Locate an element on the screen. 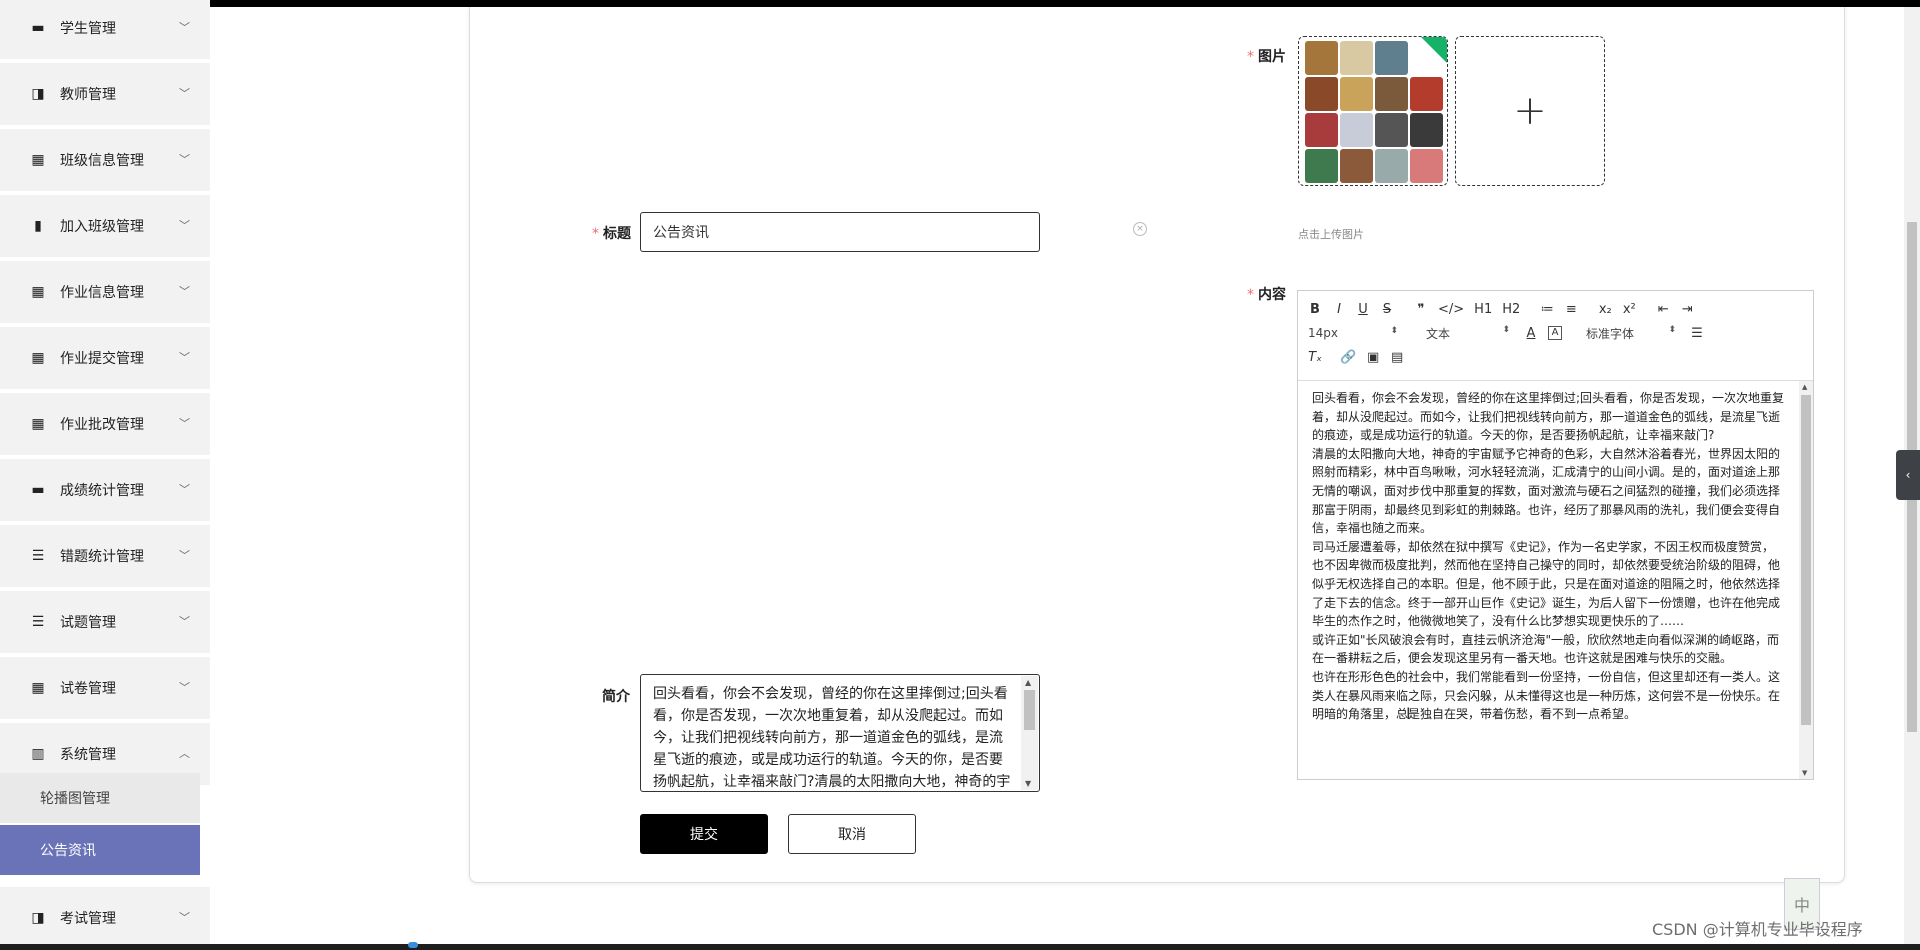 This screenshot has width=1920, height=950. sidebar-item: ◨ 考试管理 ﹀ is located at coordinates (105, 918).